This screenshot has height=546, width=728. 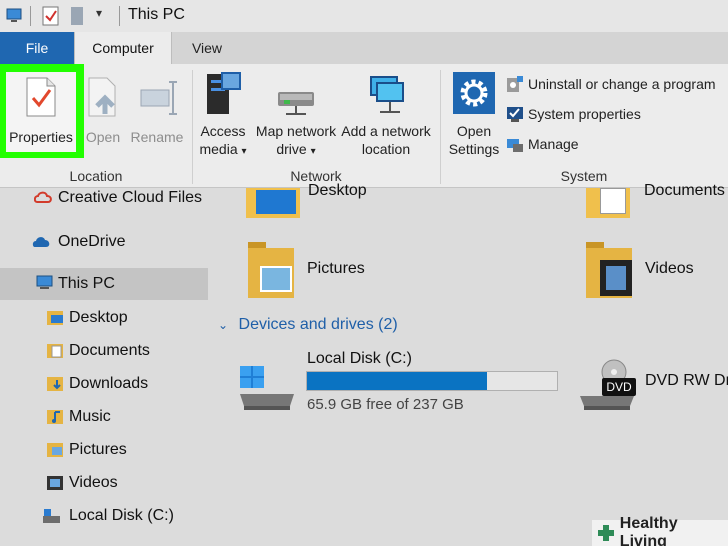 I want to click on dvd-badge: DVD, so click(x=619, y=387).